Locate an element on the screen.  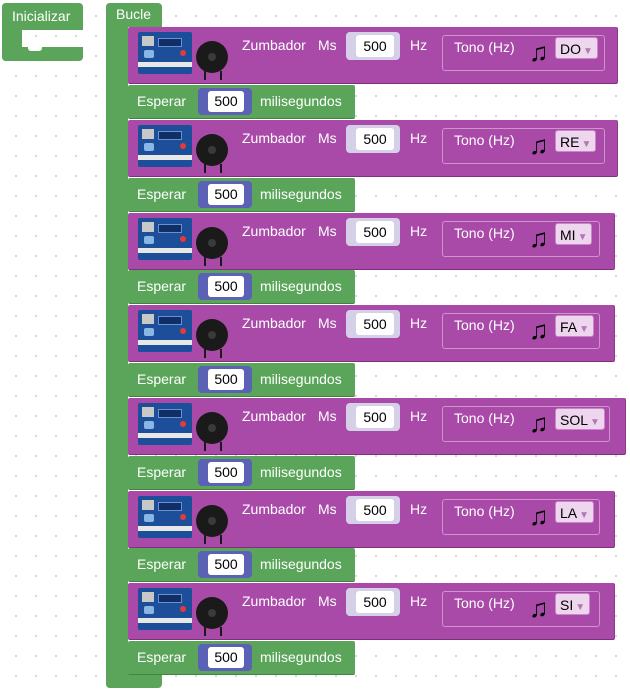
note-dropdown: FA ▼ is located at coordinates (575, 326).